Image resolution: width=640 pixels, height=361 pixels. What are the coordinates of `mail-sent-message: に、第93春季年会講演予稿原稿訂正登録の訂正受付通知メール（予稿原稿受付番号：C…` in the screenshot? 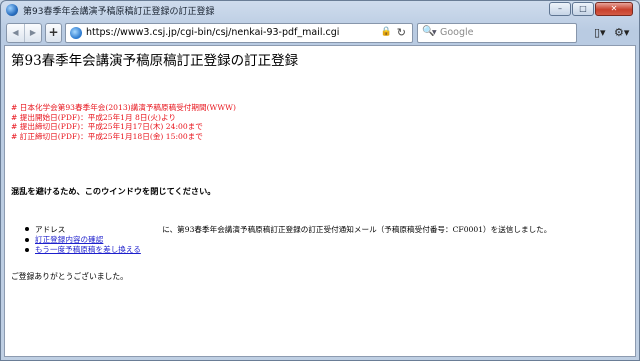 It's located at (357, 229).